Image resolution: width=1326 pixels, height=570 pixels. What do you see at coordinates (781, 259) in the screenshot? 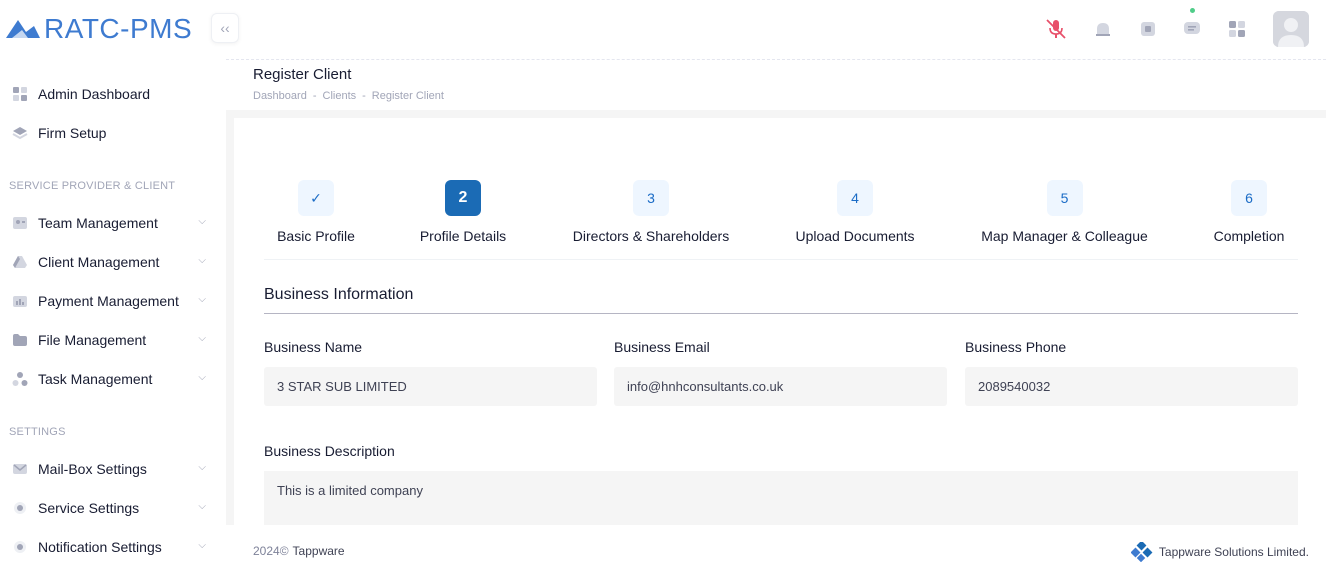
I see `stepper-divider` at bounding box center [781, 259].